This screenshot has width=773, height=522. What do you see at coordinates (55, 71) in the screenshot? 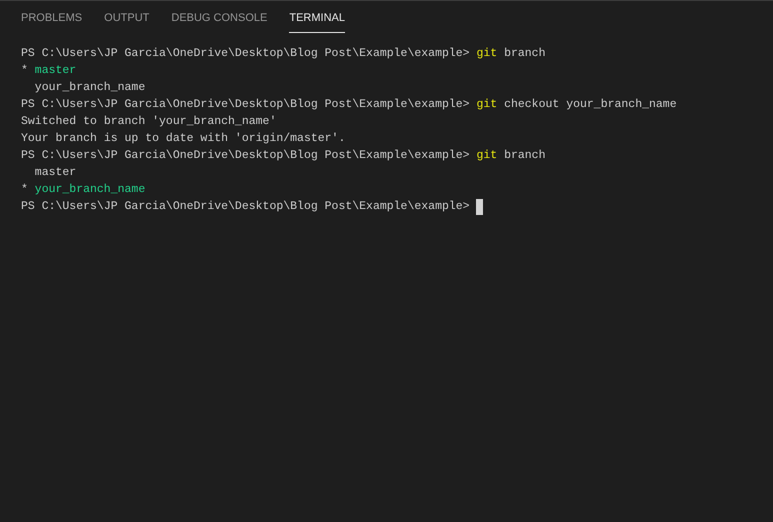
I see `current-branch-name: master` at bounding box center [55, 71].